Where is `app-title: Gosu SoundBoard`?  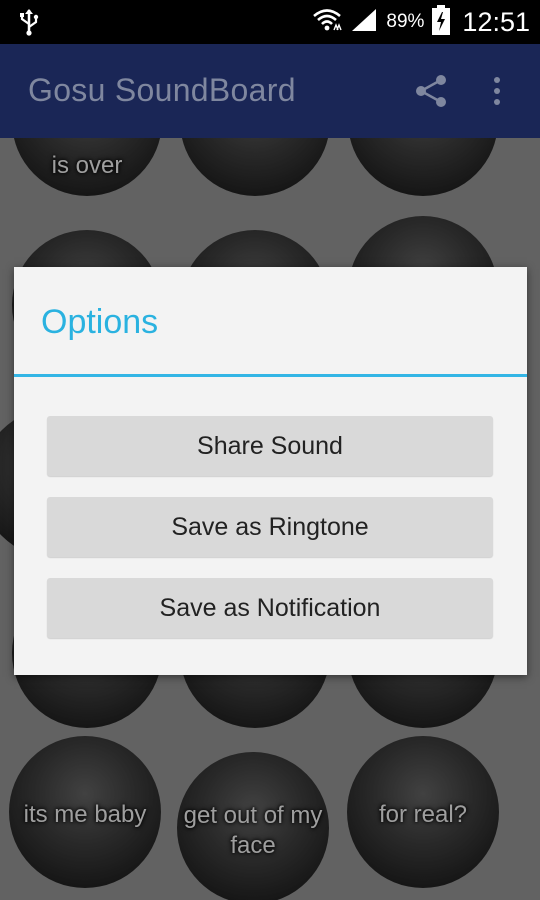
app-title: Gosu SoundBoard is located at coordinates (162, 90).